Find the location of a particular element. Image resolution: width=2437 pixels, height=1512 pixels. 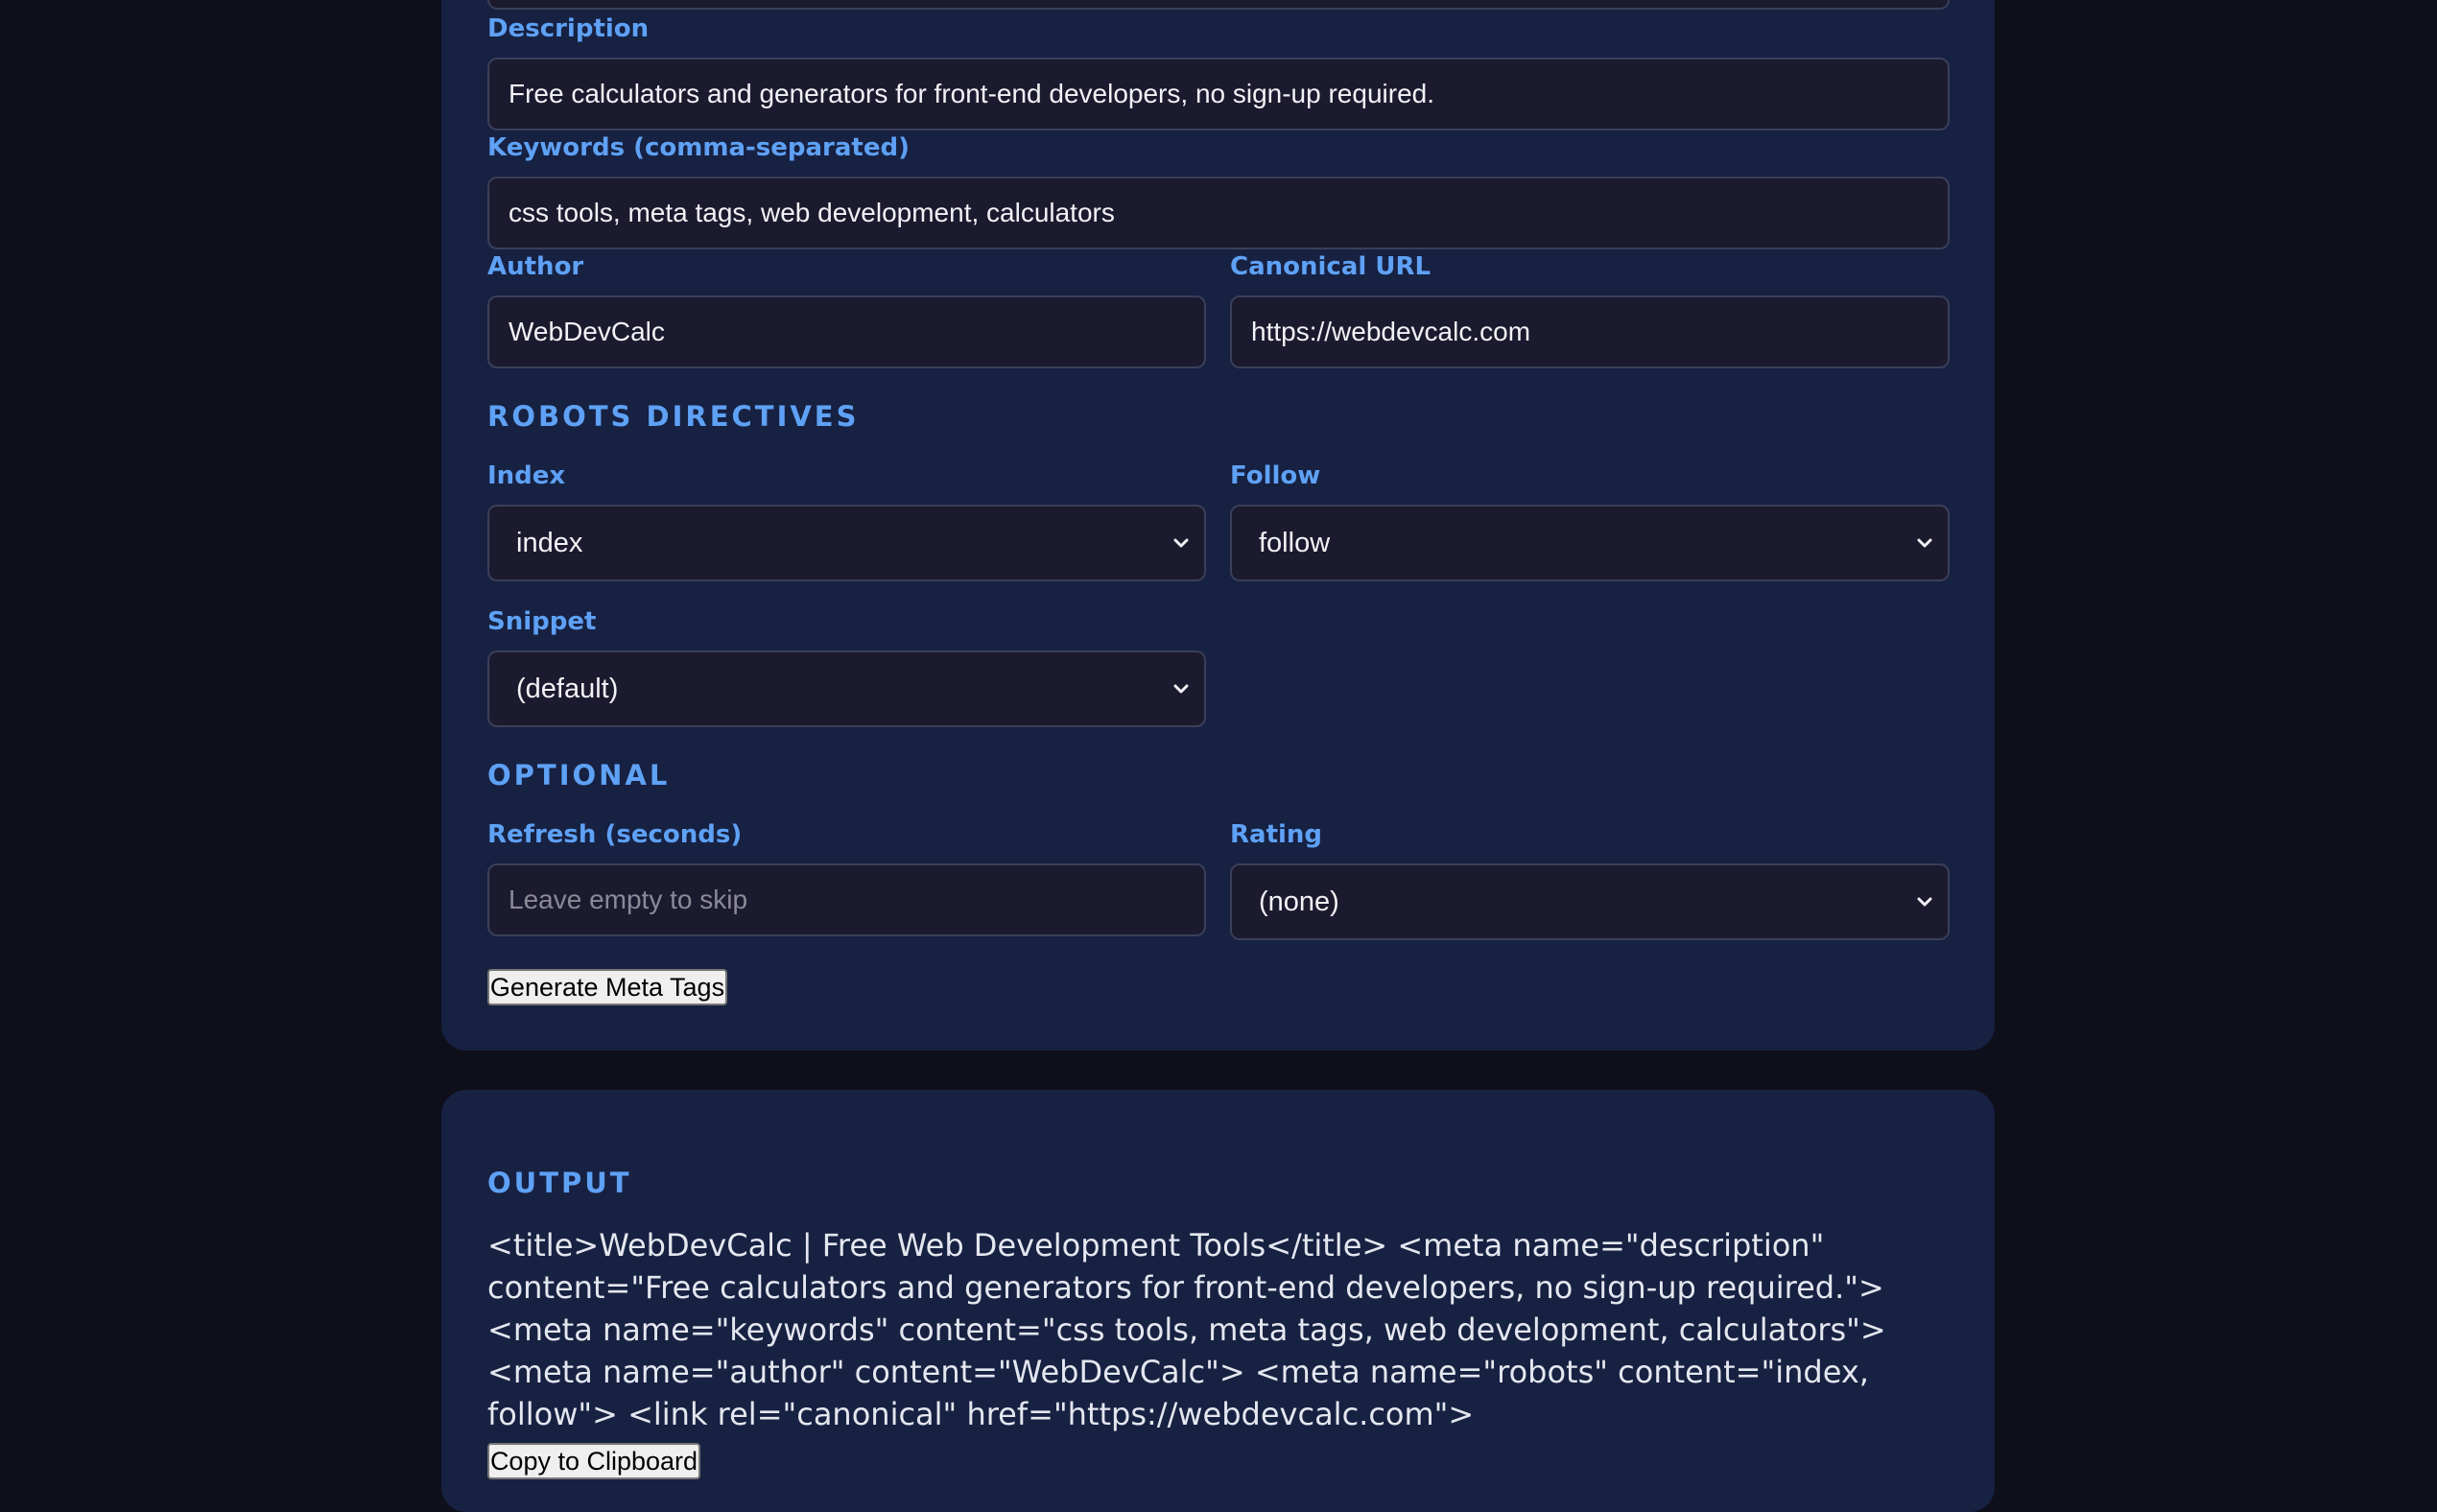

index-label: Index is located at coordinates (526, 475).